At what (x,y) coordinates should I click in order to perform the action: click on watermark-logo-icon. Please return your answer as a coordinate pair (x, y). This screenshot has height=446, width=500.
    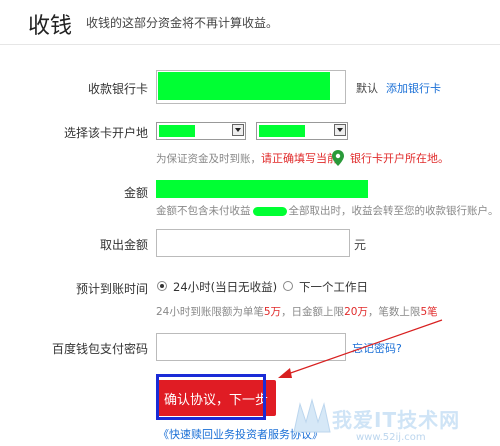
    Looking at the image, I should click on (312, 415).